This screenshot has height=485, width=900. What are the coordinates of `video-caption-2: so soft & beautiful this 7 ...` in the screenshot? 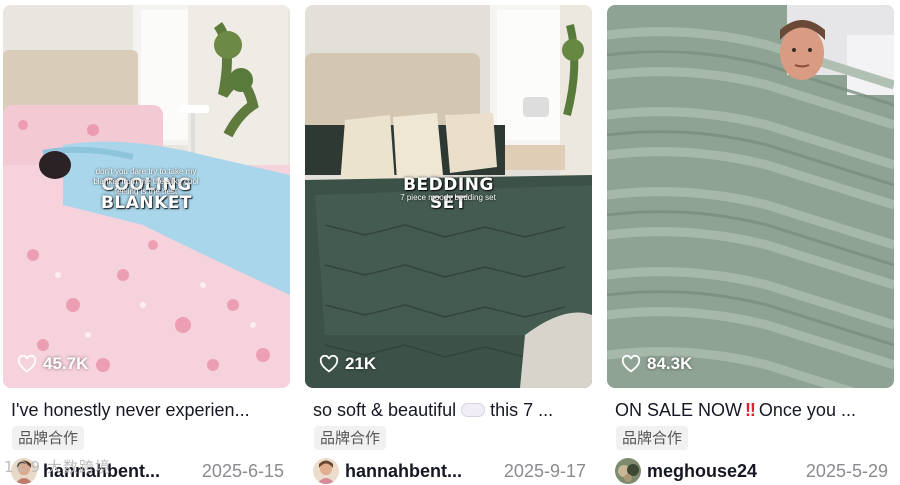 It's located at (450, 410).